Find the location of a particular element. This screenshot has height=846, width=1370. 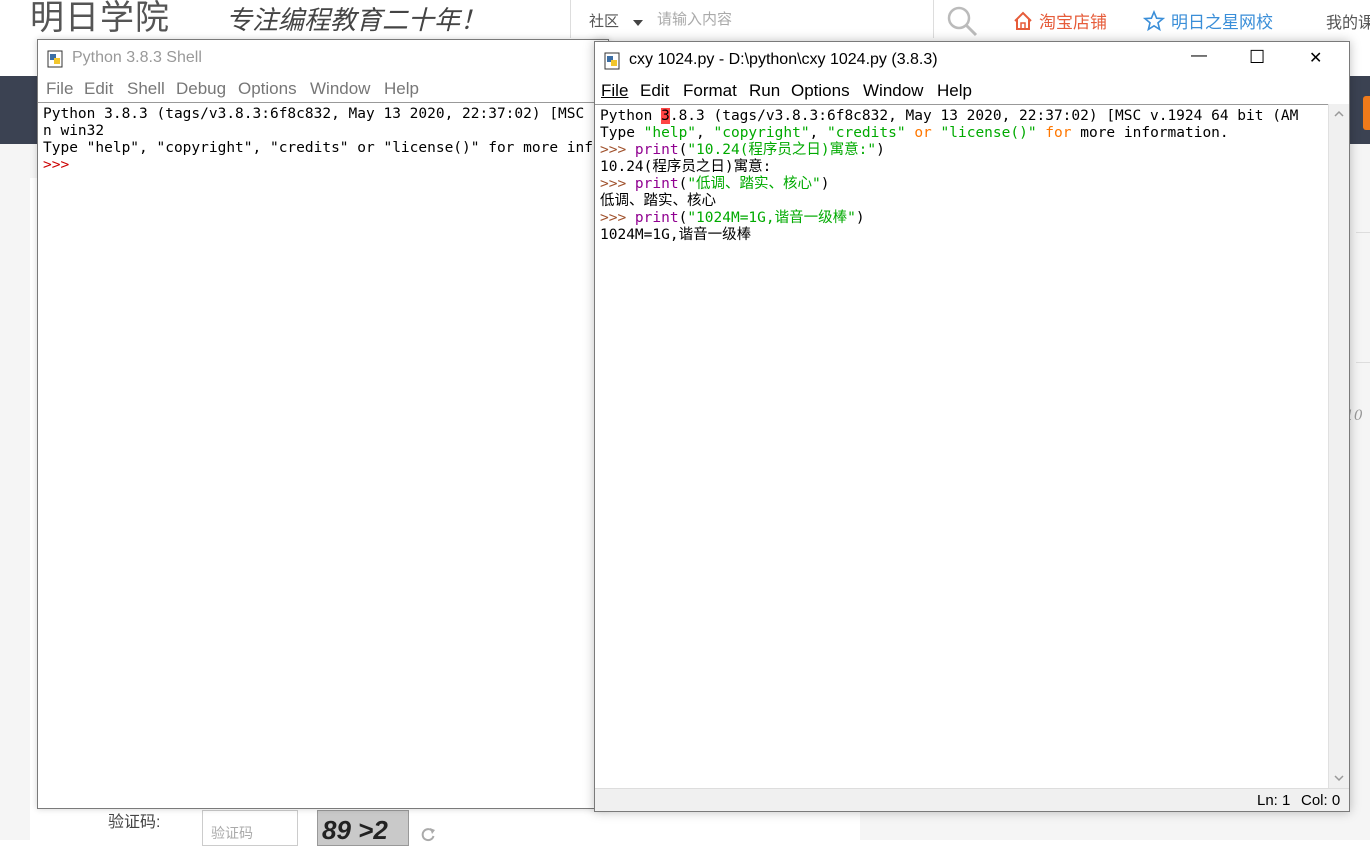

captcha-text: 89 >2 is located at coordinates (355, 830).